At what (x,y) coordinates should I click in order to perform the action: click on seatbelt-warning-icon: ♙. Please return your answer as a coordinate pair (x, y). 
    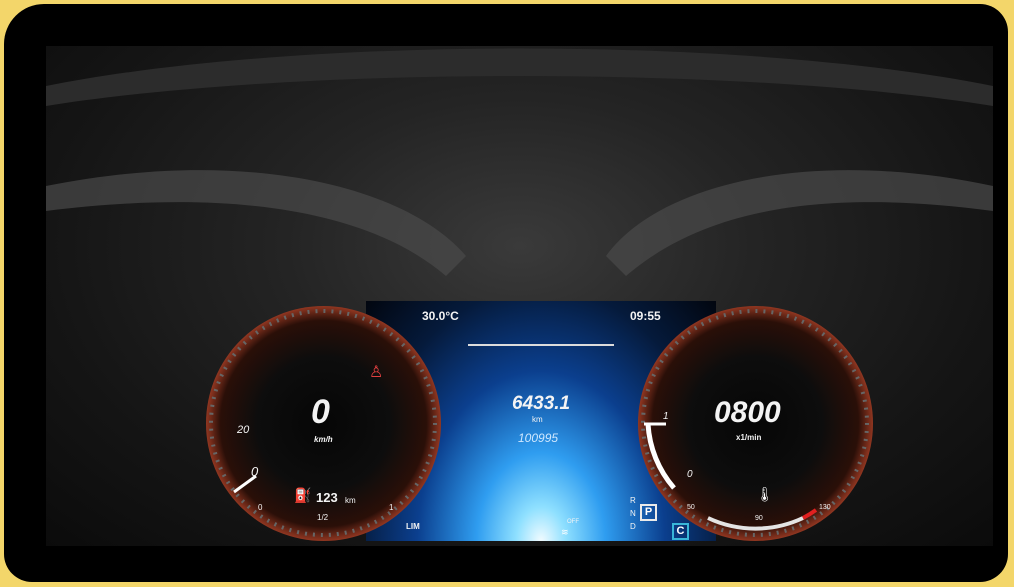
    Looking at the image, I should click on (376, 372).